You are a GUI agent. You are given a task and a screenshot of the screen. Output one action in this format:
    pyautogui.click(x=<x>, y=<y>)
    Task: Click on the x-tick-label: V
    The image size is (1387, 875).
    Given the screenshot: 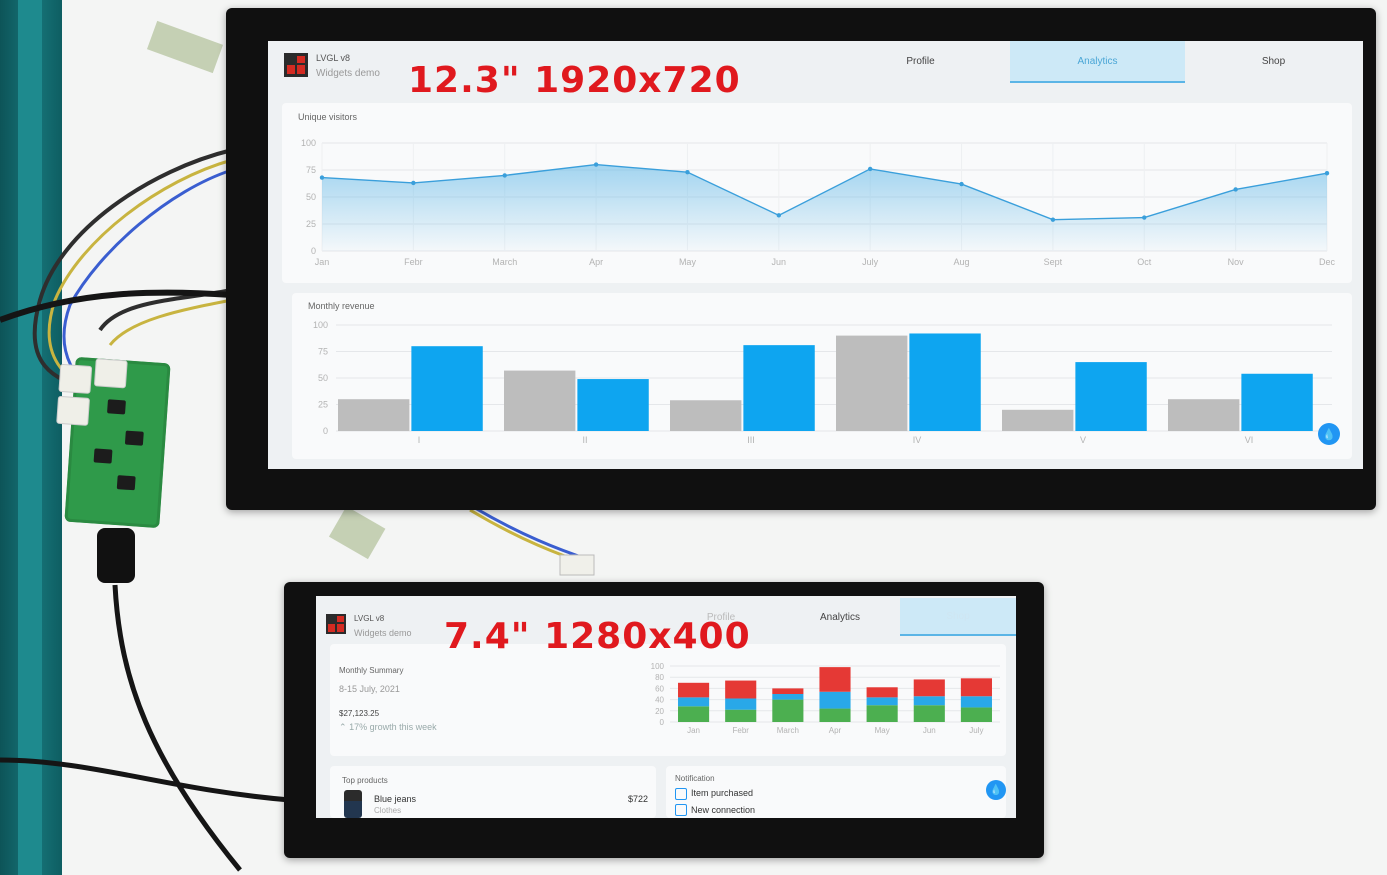 What is the action you would take?
    pyautogui.click(x=1083, y=440)
    